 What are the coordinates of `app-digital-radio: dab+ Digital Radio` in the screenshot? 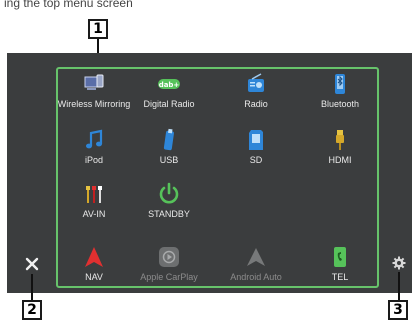 It's located at (169, 94).